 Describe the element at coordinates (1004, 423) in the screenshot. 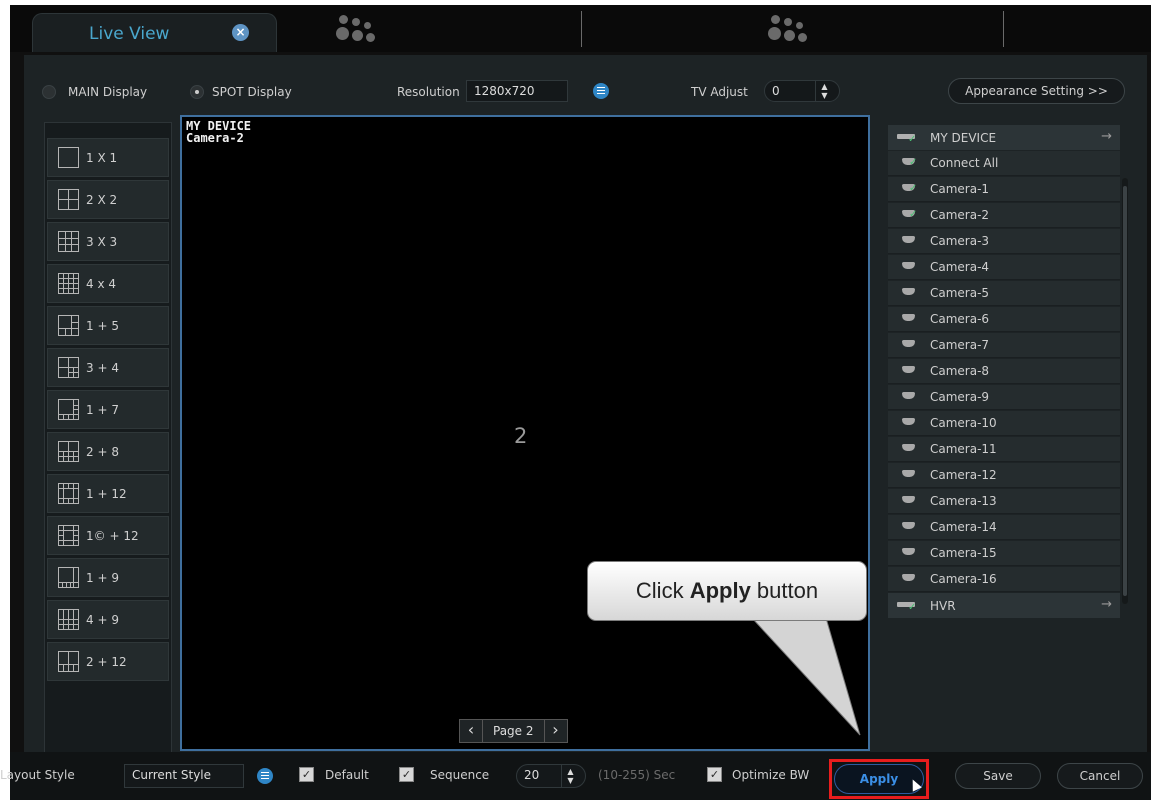

I see `camera-row: Camera-10` at that location.